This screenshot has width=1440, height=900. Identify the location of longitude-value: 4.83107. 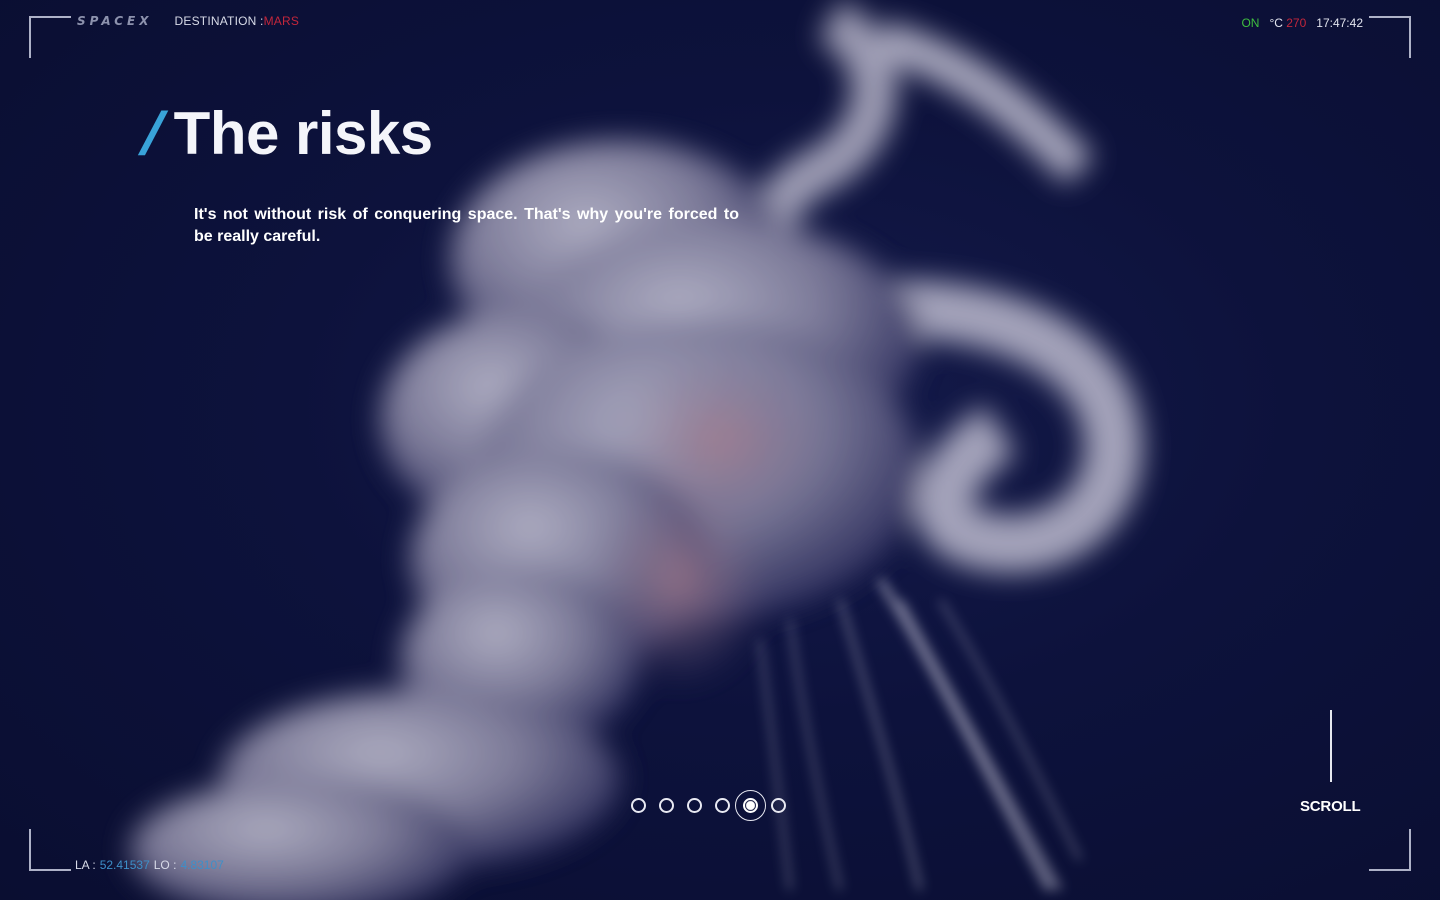
(202, 865).